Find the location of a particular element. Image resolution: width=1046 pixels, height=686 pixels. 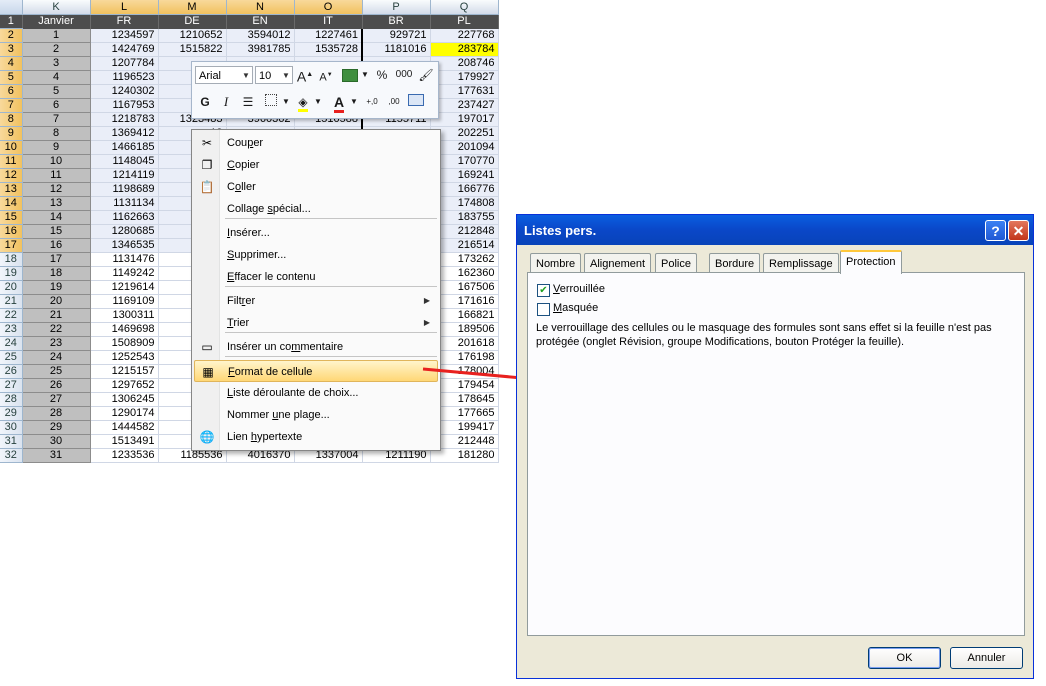

day-cell: 8 is located at coordinates (56, 133).